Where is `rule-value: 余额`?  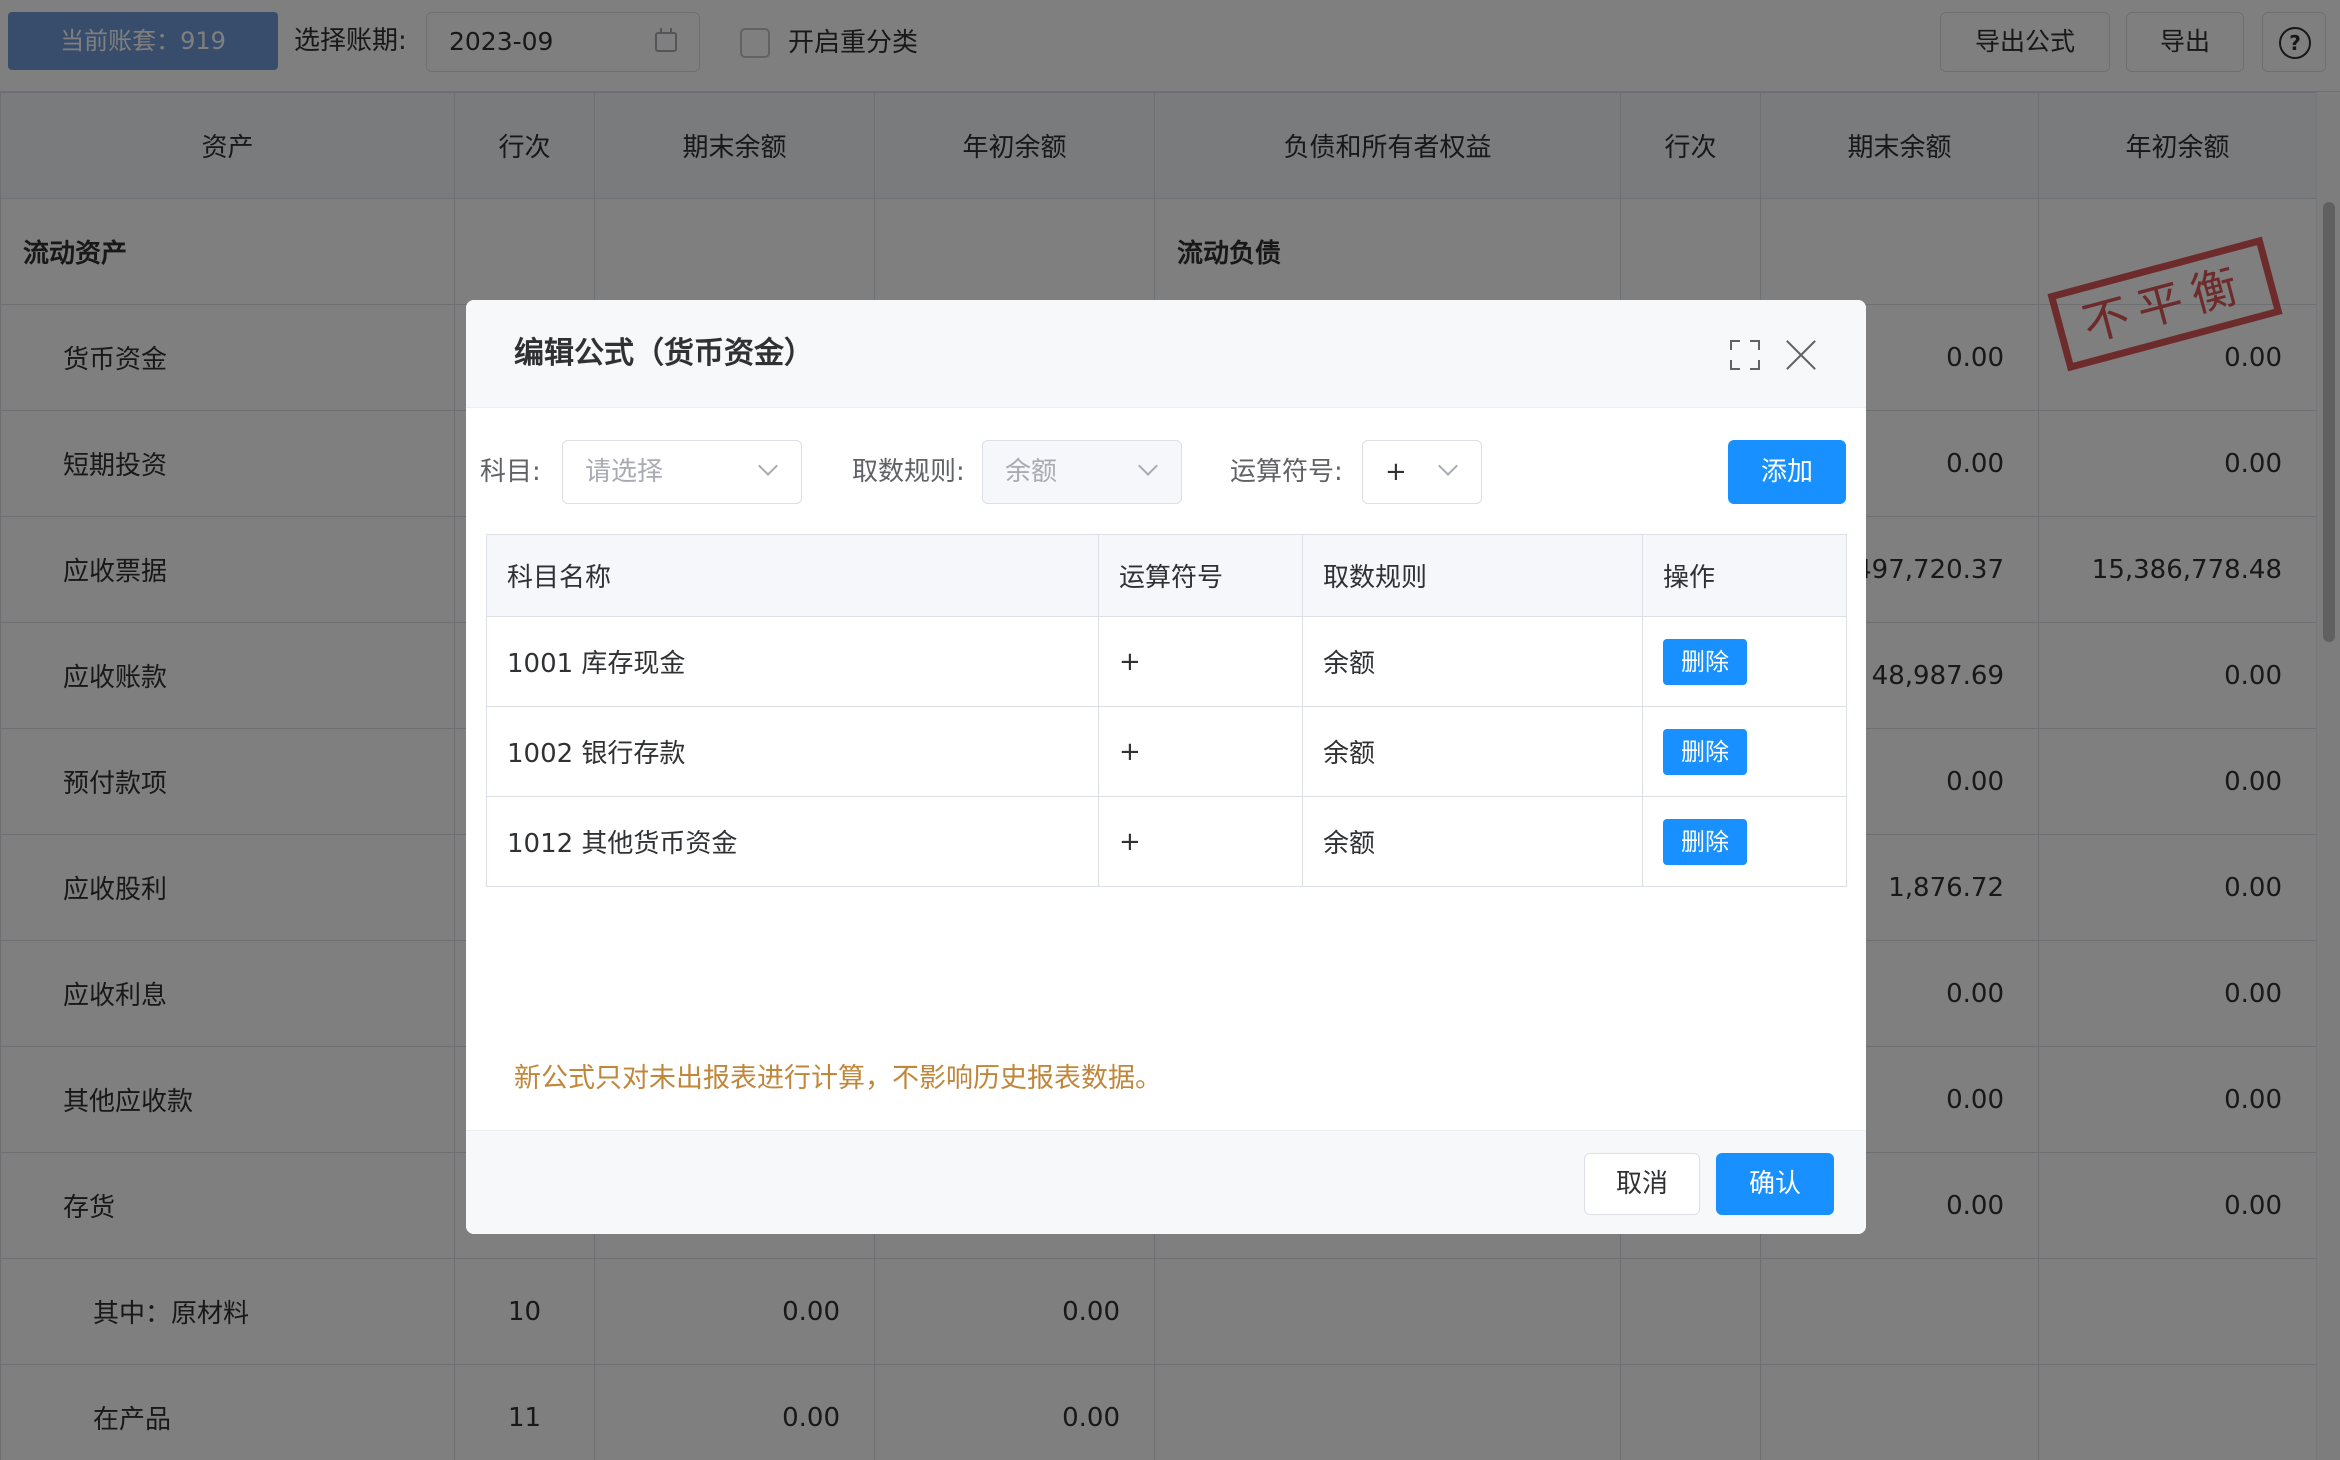 rule-value: 余额 is located at coordinates (1031, 472).